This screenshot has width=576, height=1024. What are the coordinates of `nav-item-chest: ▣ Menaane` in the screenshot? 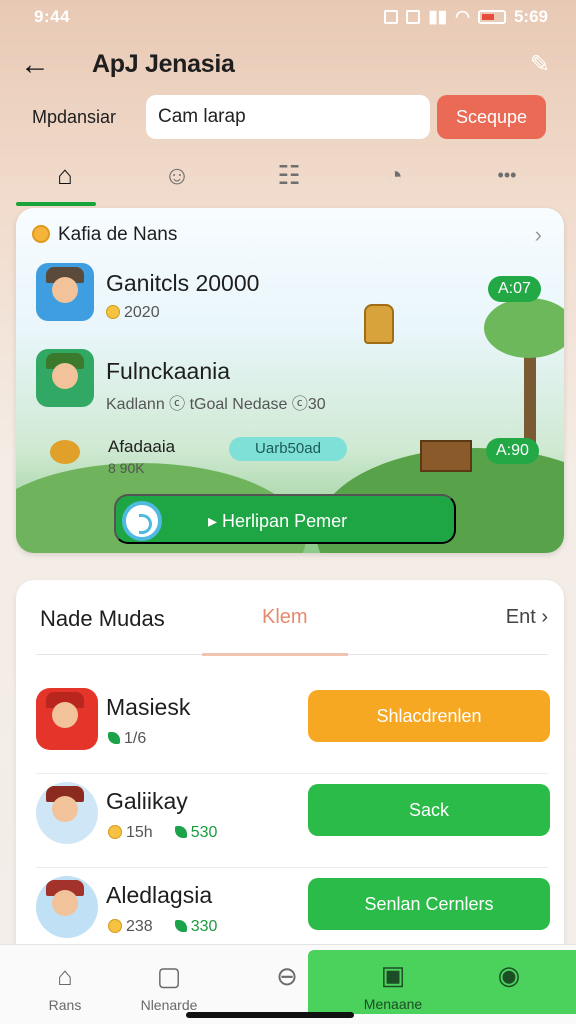 It's located at (393, 984).